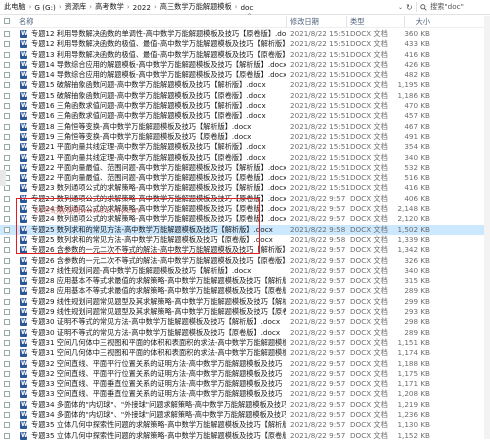  I want to click on select-all-checkbox, so click(7, 21).